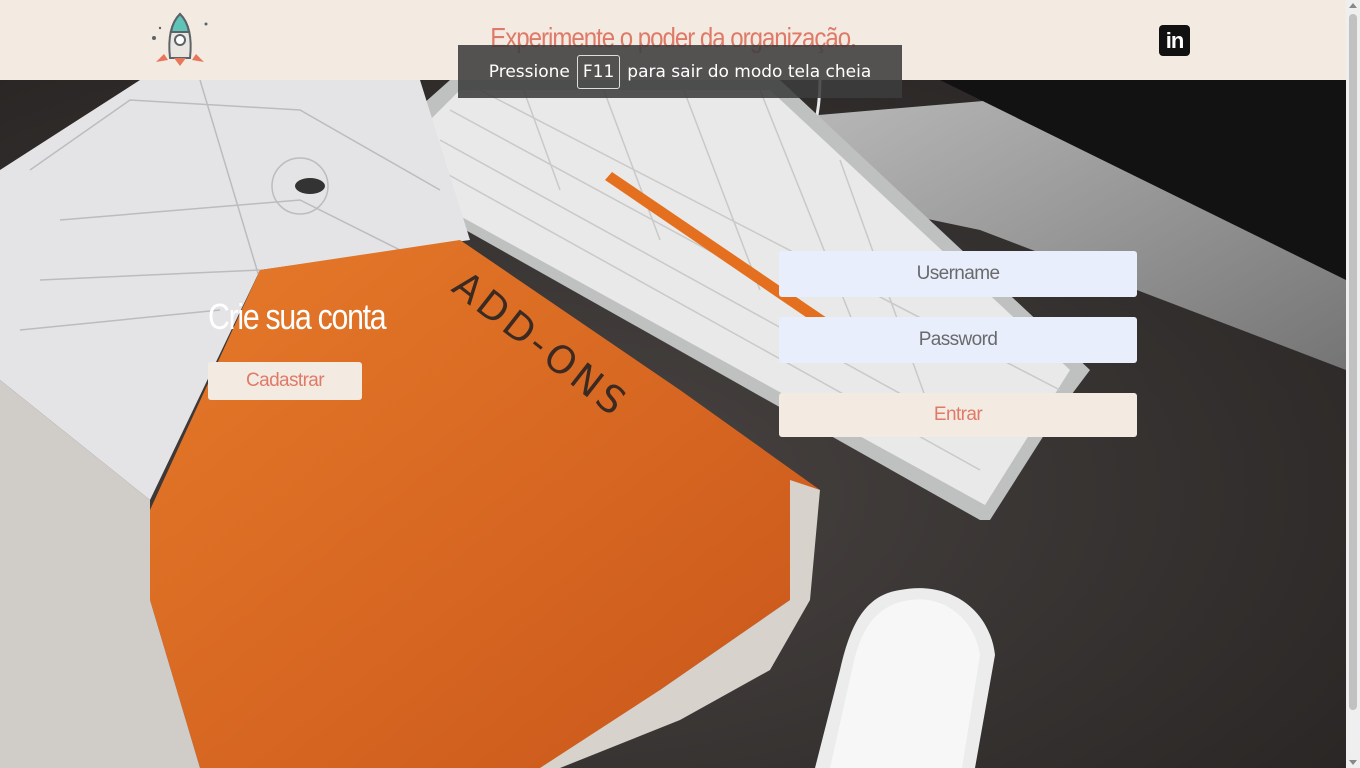 This screenshot has width=1360, height=768. Describe the element at coordinates (297, 316) in the screenshot. I see `signup-title: Crie sua conta` at that location.